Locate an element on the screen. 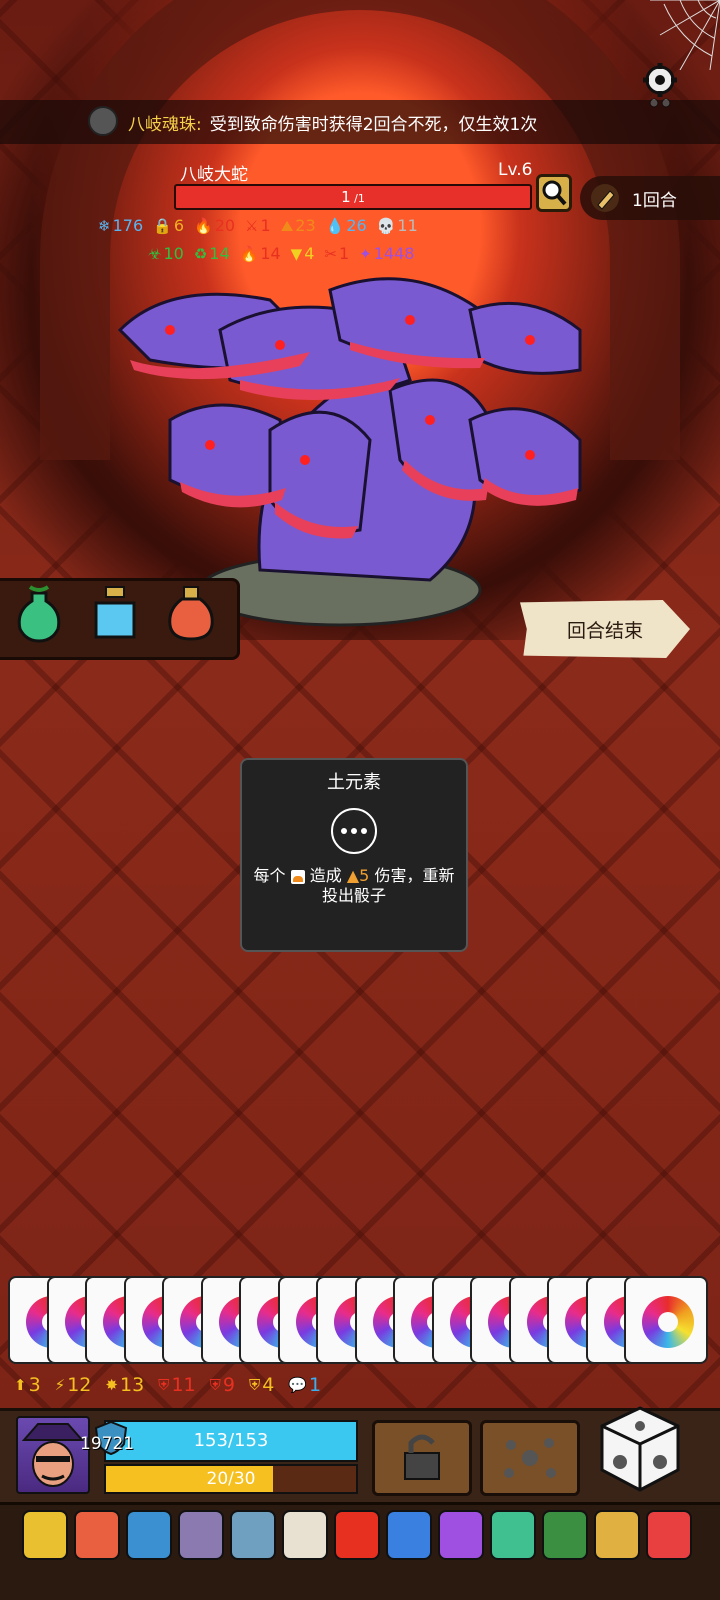 This screenshot has height=1600, width=720. blue-mask-relic-icon is located at coordinates (149, 1535).